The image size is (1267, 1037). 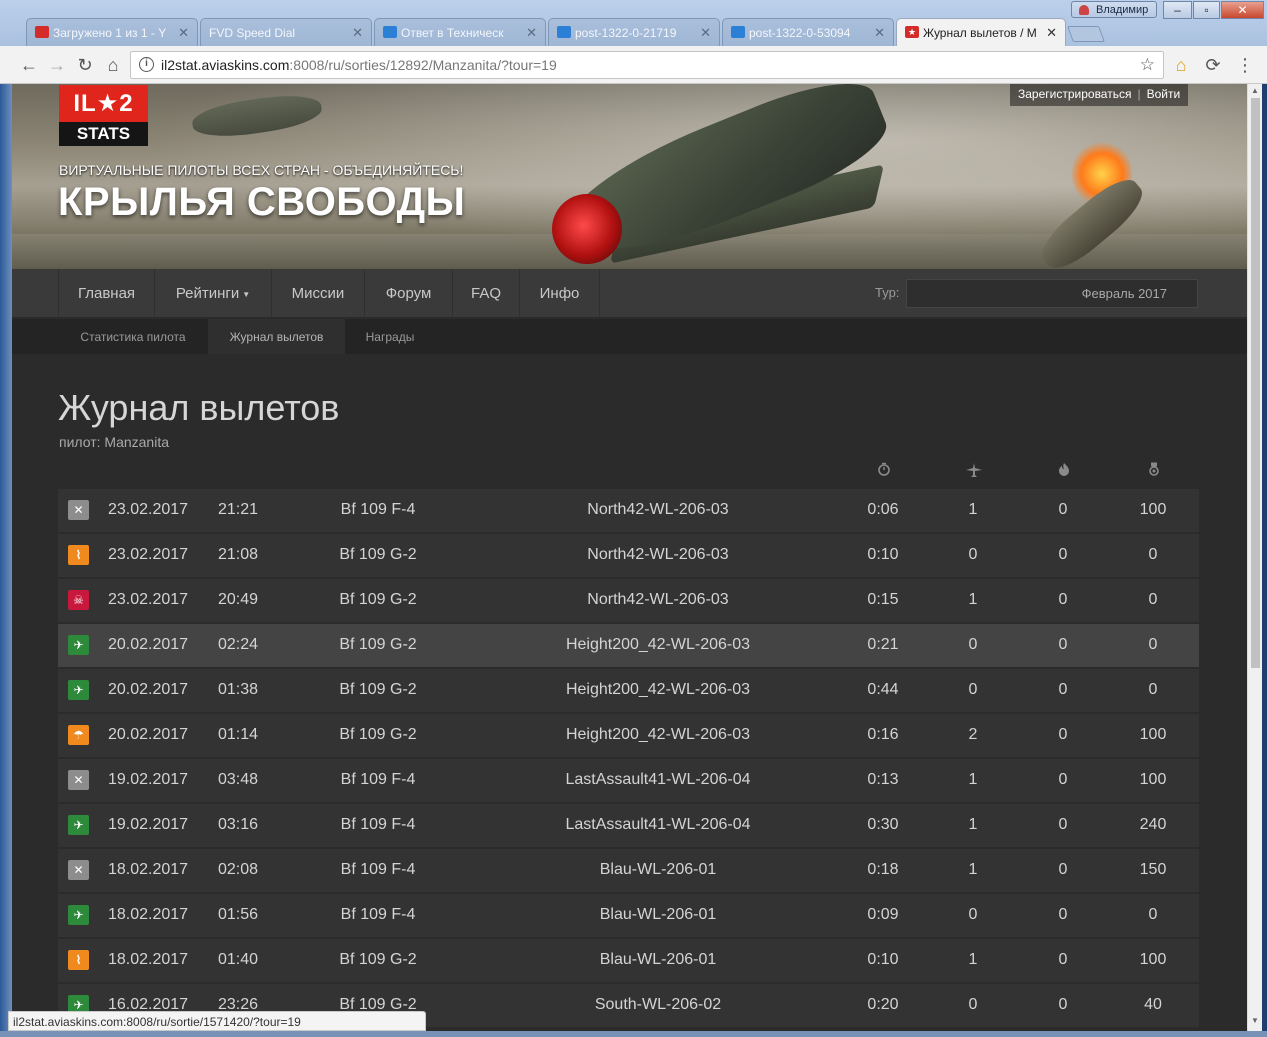 What do you see at coordinates (390, 336) in the screenshot?
I see `subnav-awards: Награды` at bounding box center [390, 336].